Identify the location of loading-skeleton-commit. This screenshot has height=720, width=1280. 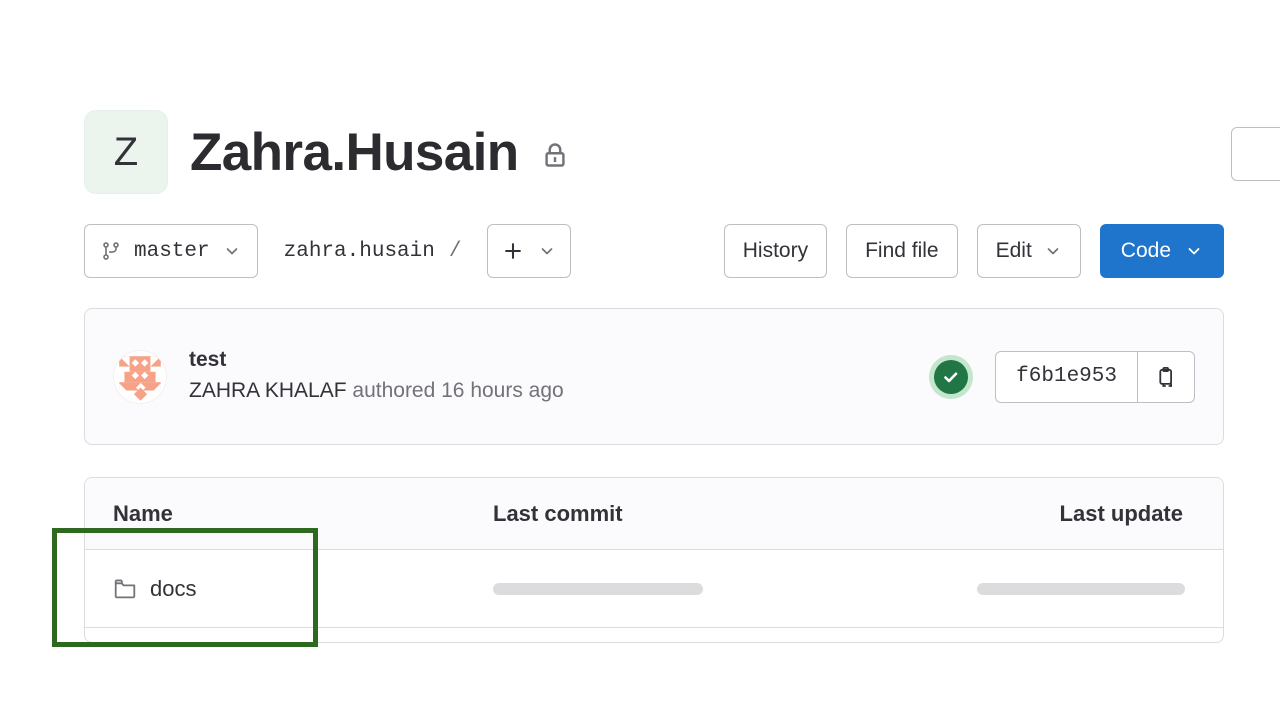
(598, 588).